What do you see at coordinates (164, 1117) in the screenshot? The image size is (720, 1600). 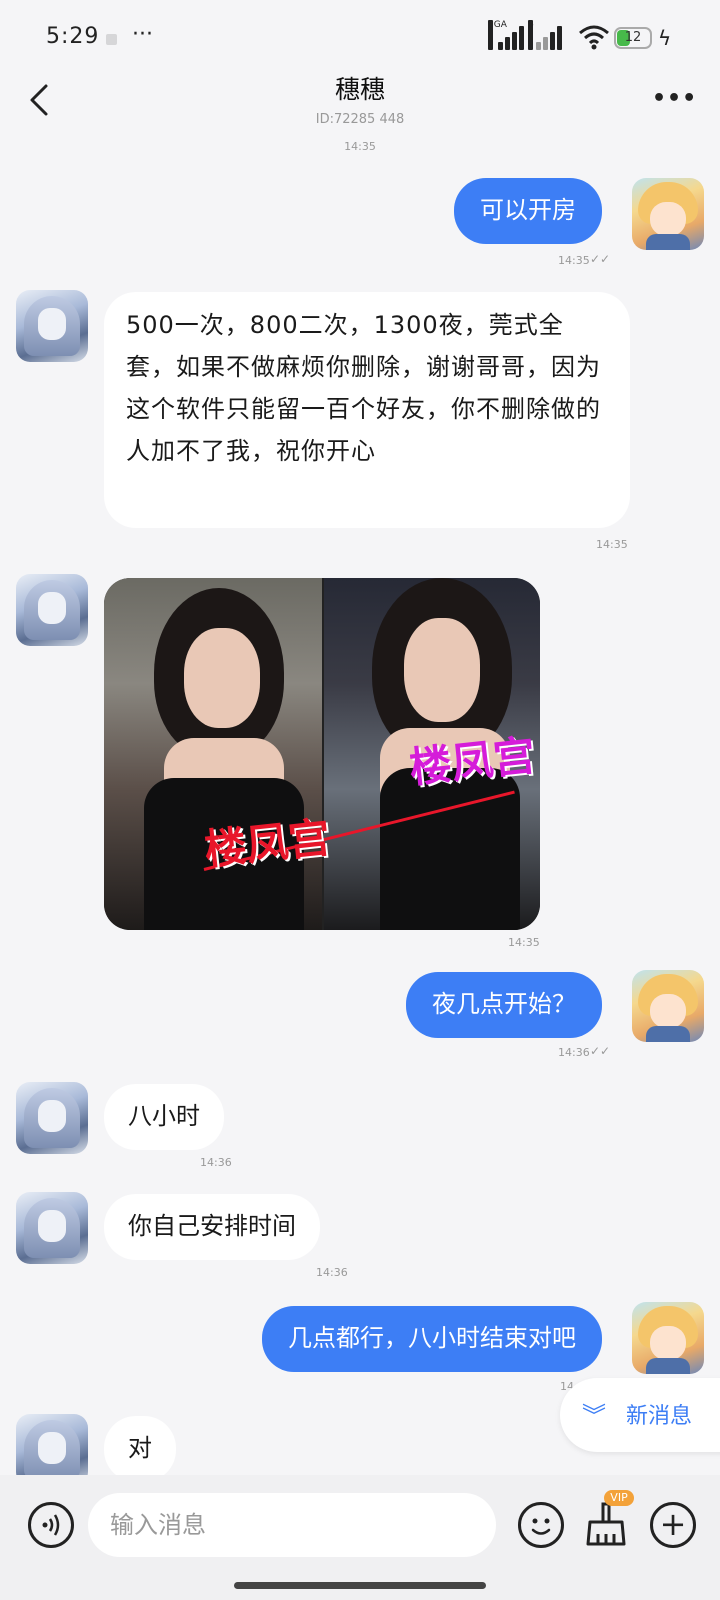 I see `message-bubble-received: 八小时` at bounding box center [164, 1117].